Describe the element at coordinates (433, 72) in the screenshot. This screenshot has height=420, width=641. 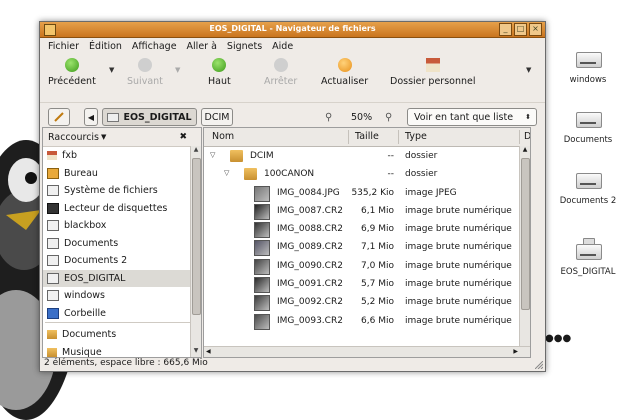
I see `home-button: Dossier personnel` at that location.